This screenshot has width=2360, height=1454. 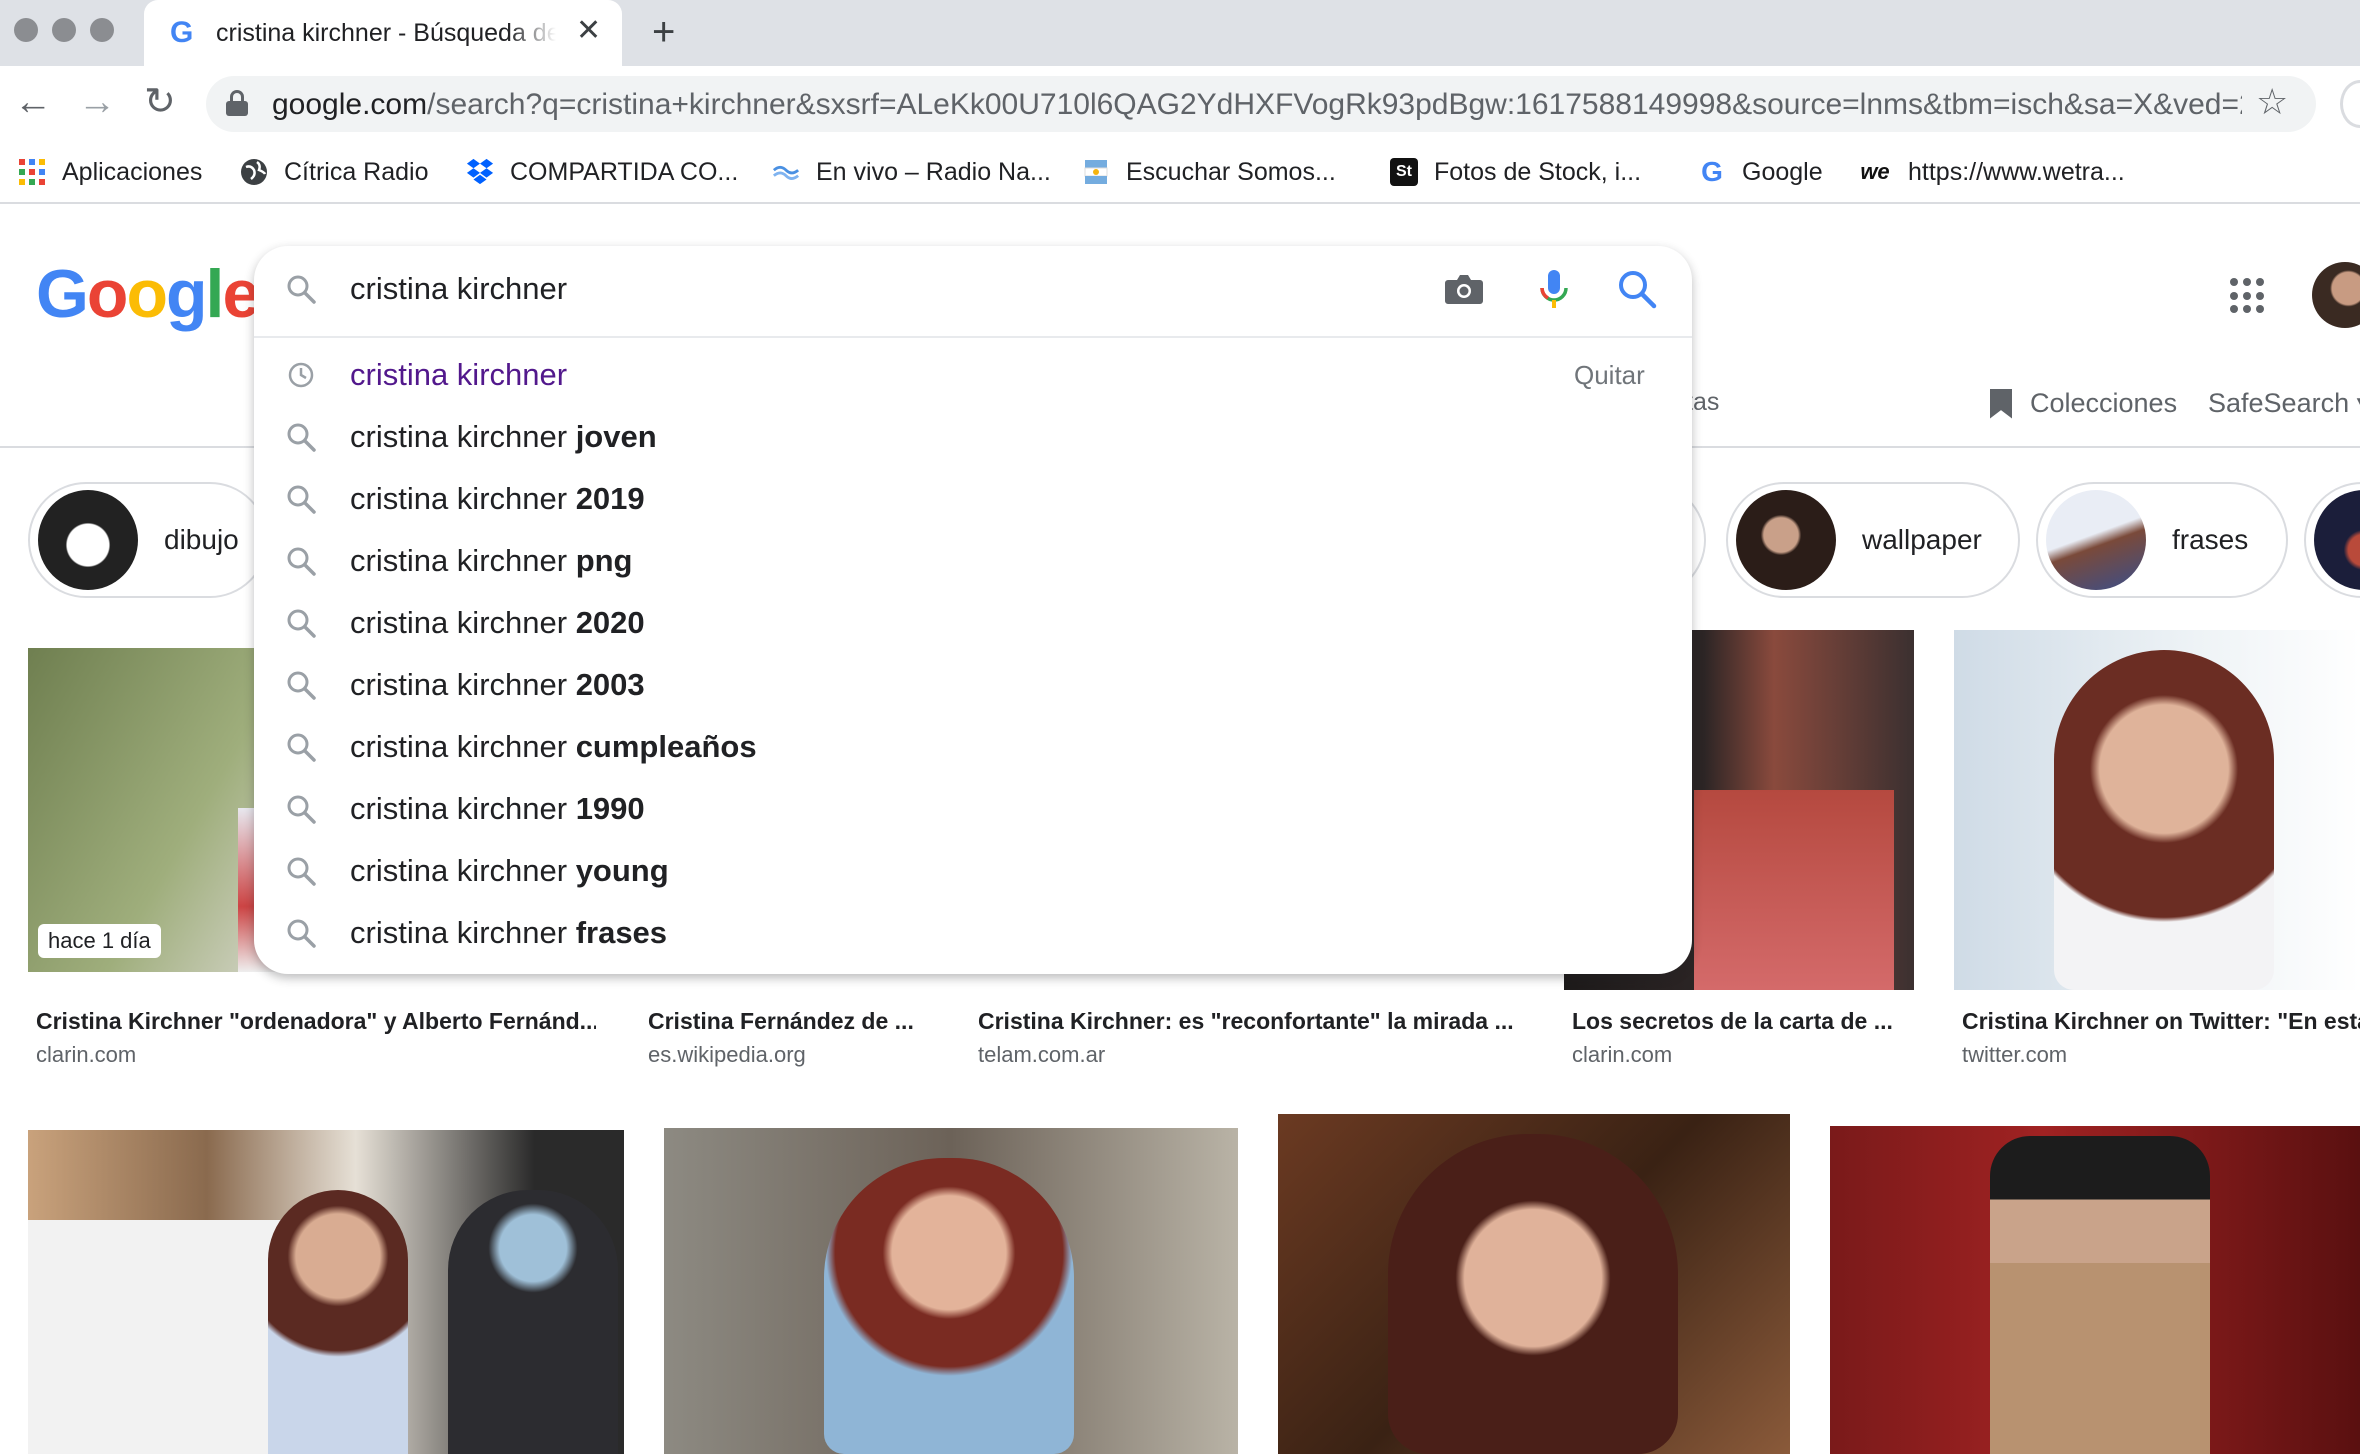 What do you see at coordinates (973, 437) in the screenshot?
I see `suggestion-item: cristina kirchner joven` at bounding box center [973, 437].